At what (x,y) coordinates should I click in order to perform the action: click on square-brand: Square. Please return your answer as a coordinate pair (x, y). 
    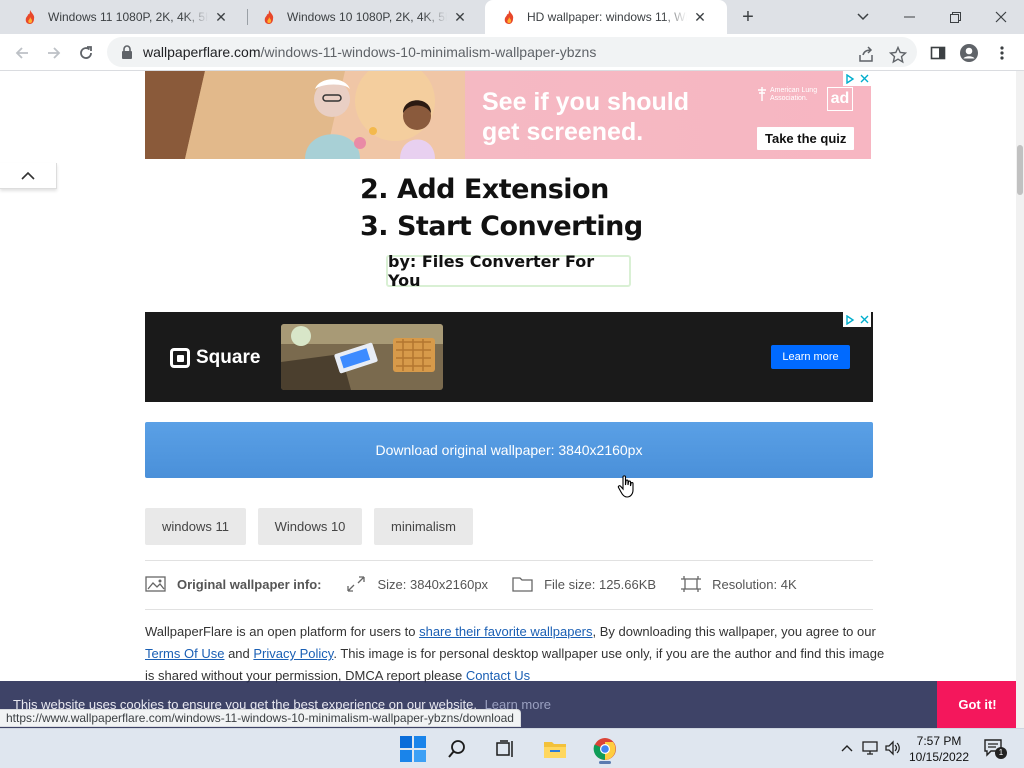
    Looking at the image, I should click on (228, 357).